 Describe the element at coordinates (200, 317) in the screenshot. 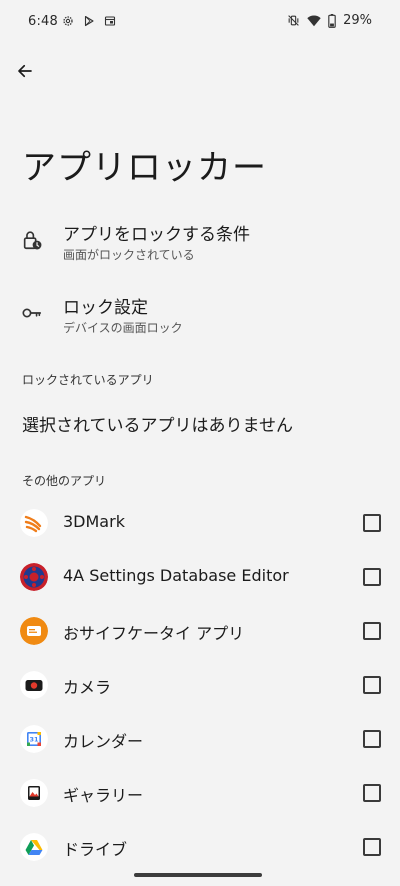

I see `lock-settings-setting: ロック設定 デバイスの画面ロック` at that location.